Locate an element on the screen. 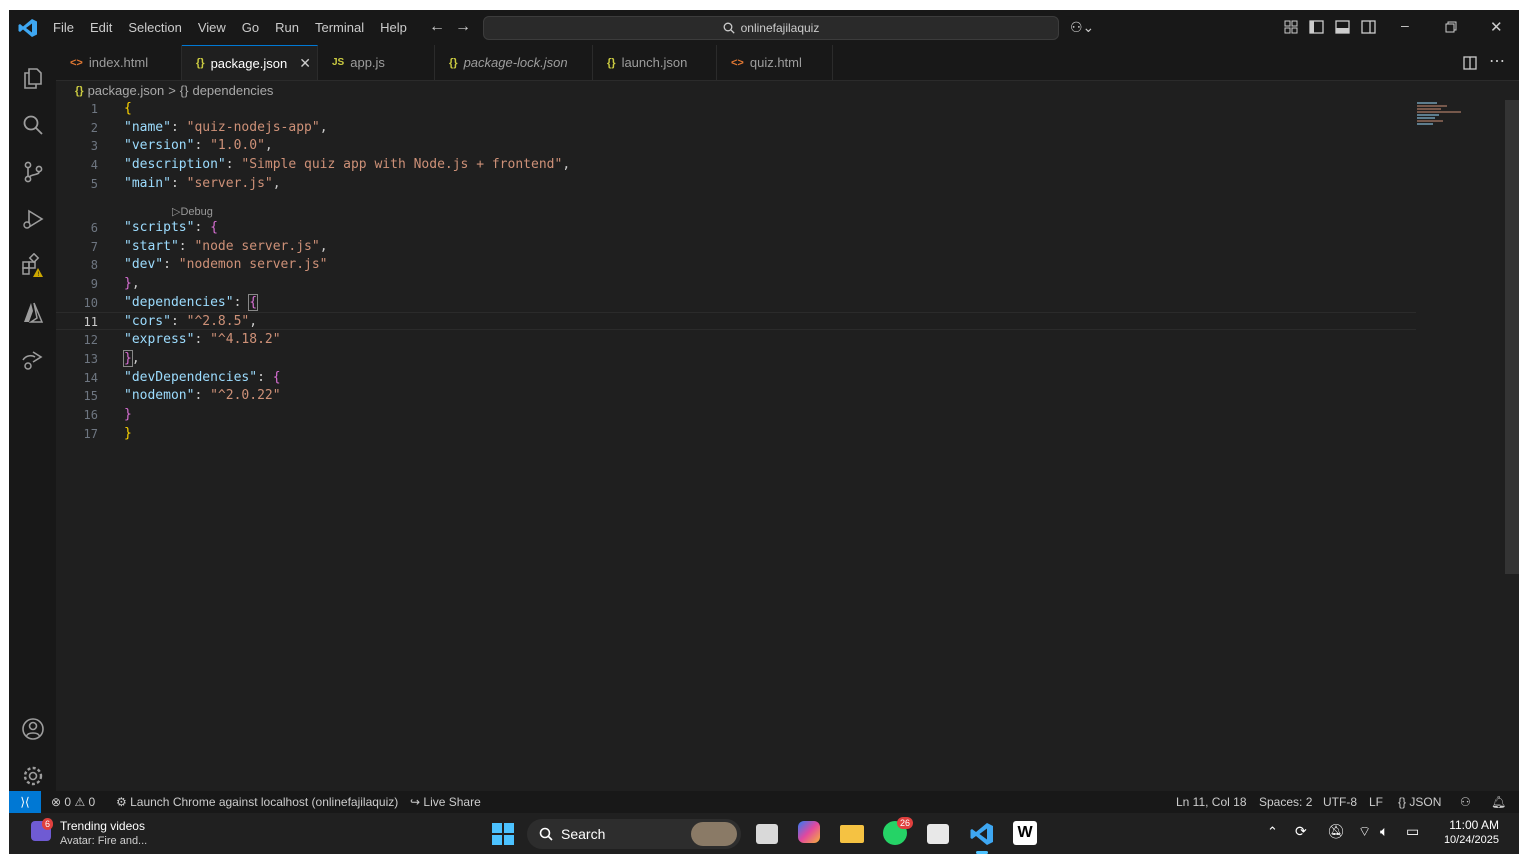 Image resolution: width=1521 pixels, height=854 pixels. toggle-primary-sidebar-icon is located at coordinates (1316, 27).